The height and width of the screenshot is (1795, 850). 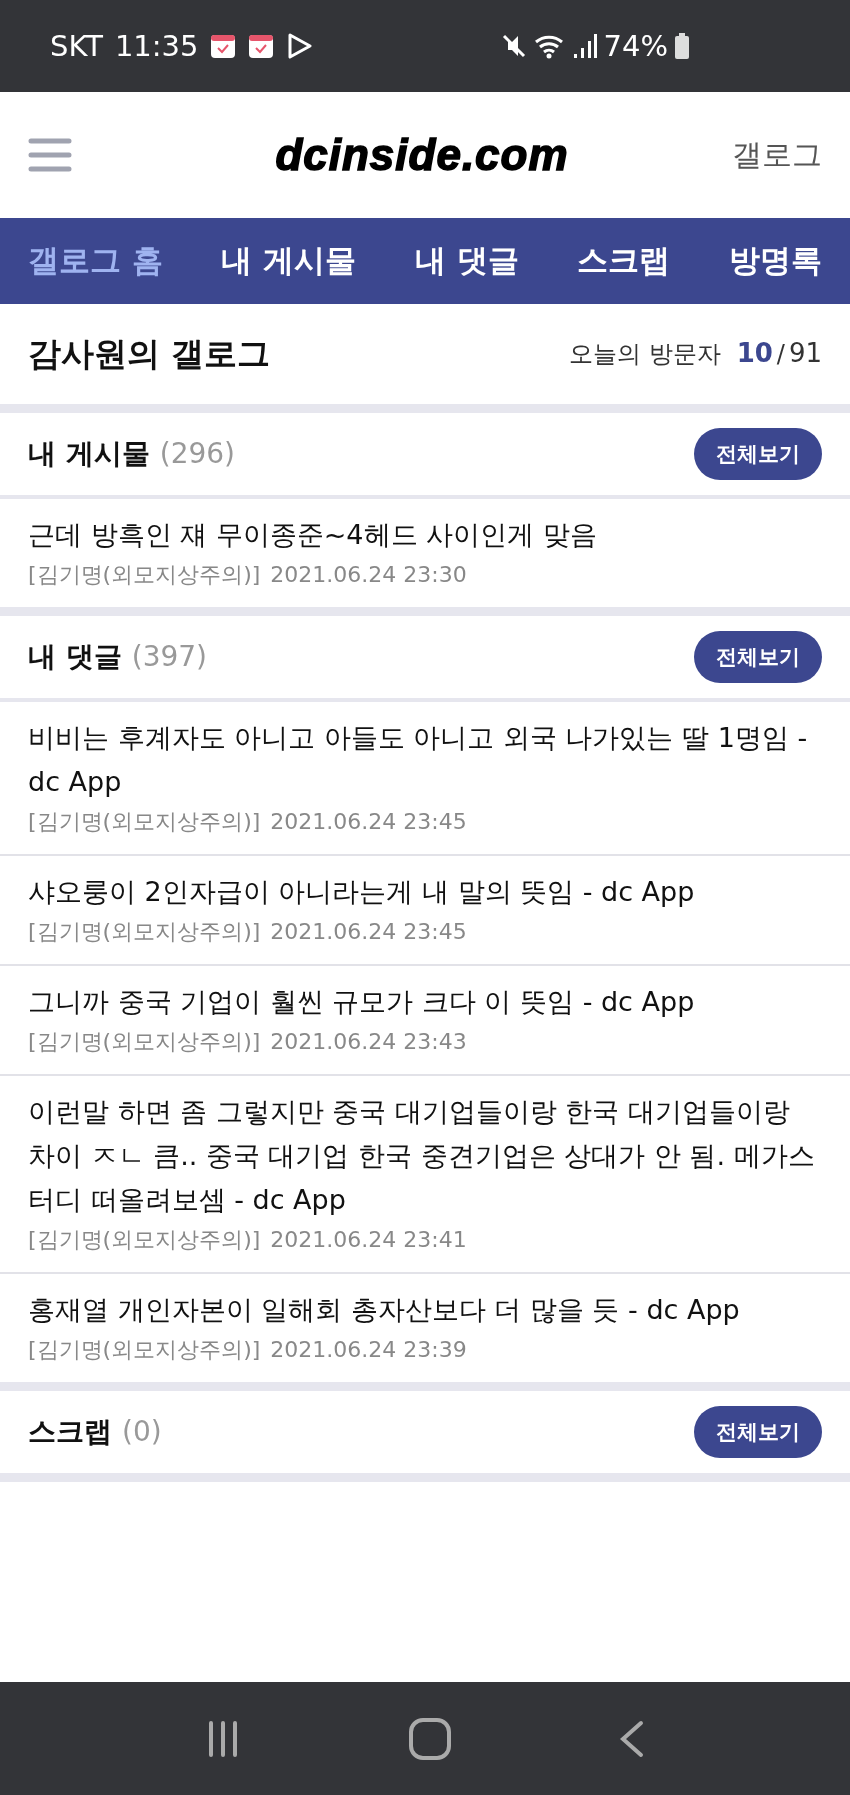 What do you see at coordinates (425, 1002) in the screenshot?
I see `item-title: 그니까 중국 기업이 훨씬 규모가 크다 이 뜻임 - dc App` at bounding box center [425, 1002].